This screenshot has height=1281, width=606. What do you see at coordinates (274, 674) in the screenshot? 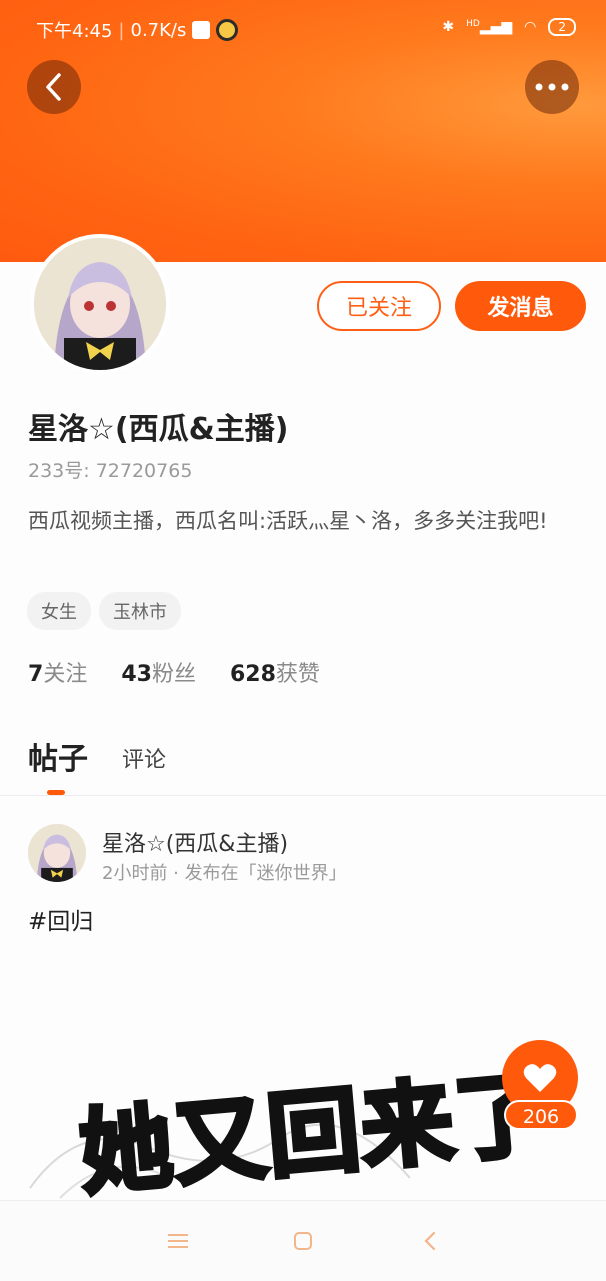
I see `likes-stat: 628获赞` at bounding box center [274, 674].